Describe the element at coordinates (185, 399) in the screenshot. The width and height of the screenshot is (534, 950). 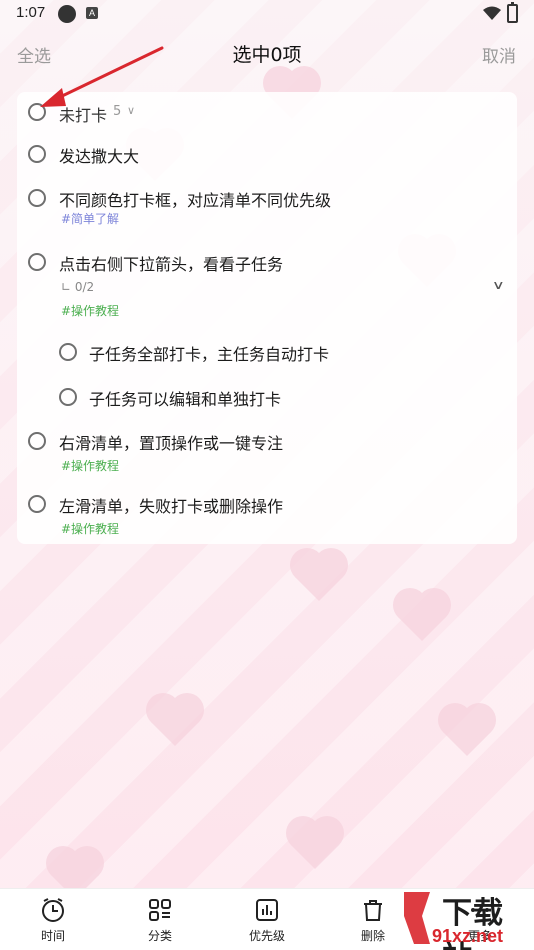
I see `subtask-title: 子任务可以编辑和单独打卡` at that location.